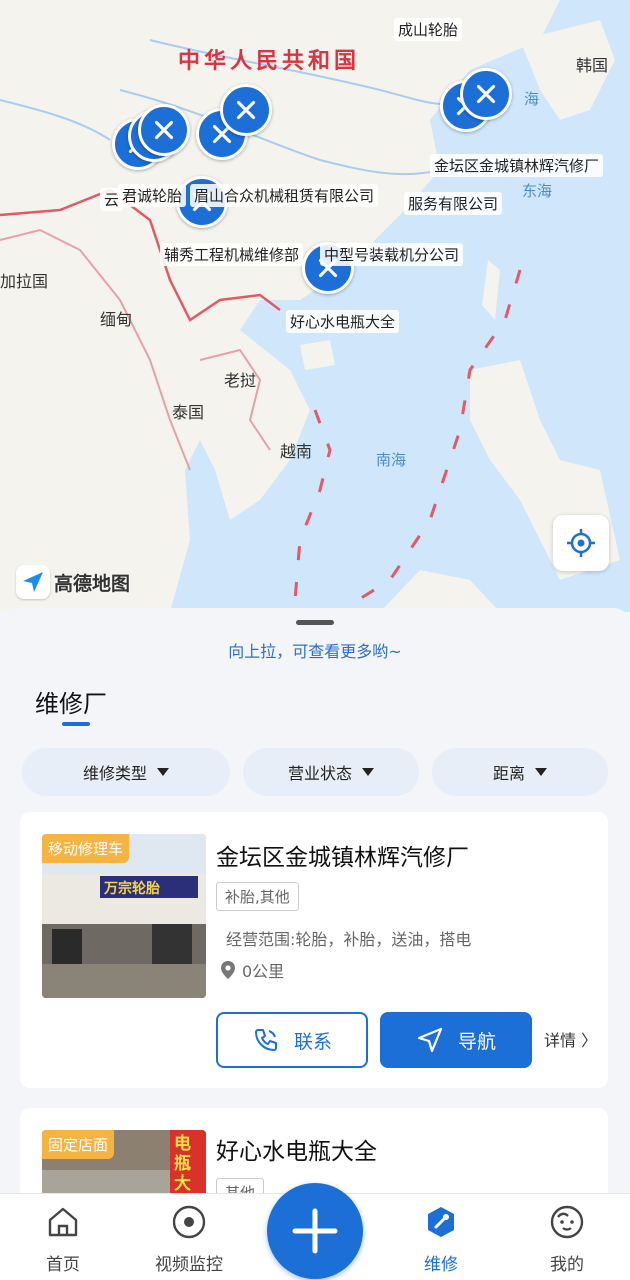 The height and width of the screenshot is (1280, 630). Describe the element at coordinates (532, 99) in the screenshot. I see `map-label-yellow-sea: 海` at that location.